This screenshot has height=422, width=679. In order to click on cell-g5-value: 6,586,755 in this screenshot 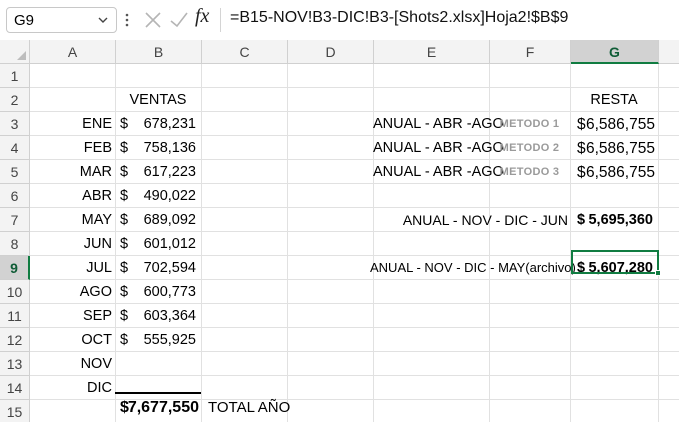, I will do `click(620, 173)`.